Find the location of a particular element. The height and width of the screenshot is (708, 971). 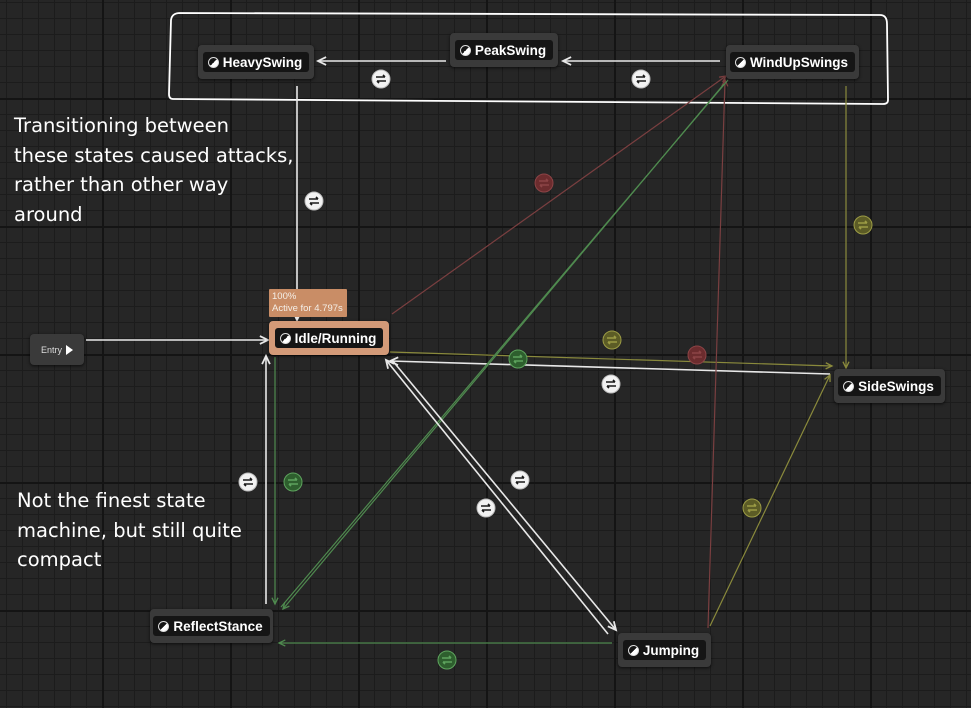

play-arrow-icon is located at coordinates (69, 349).